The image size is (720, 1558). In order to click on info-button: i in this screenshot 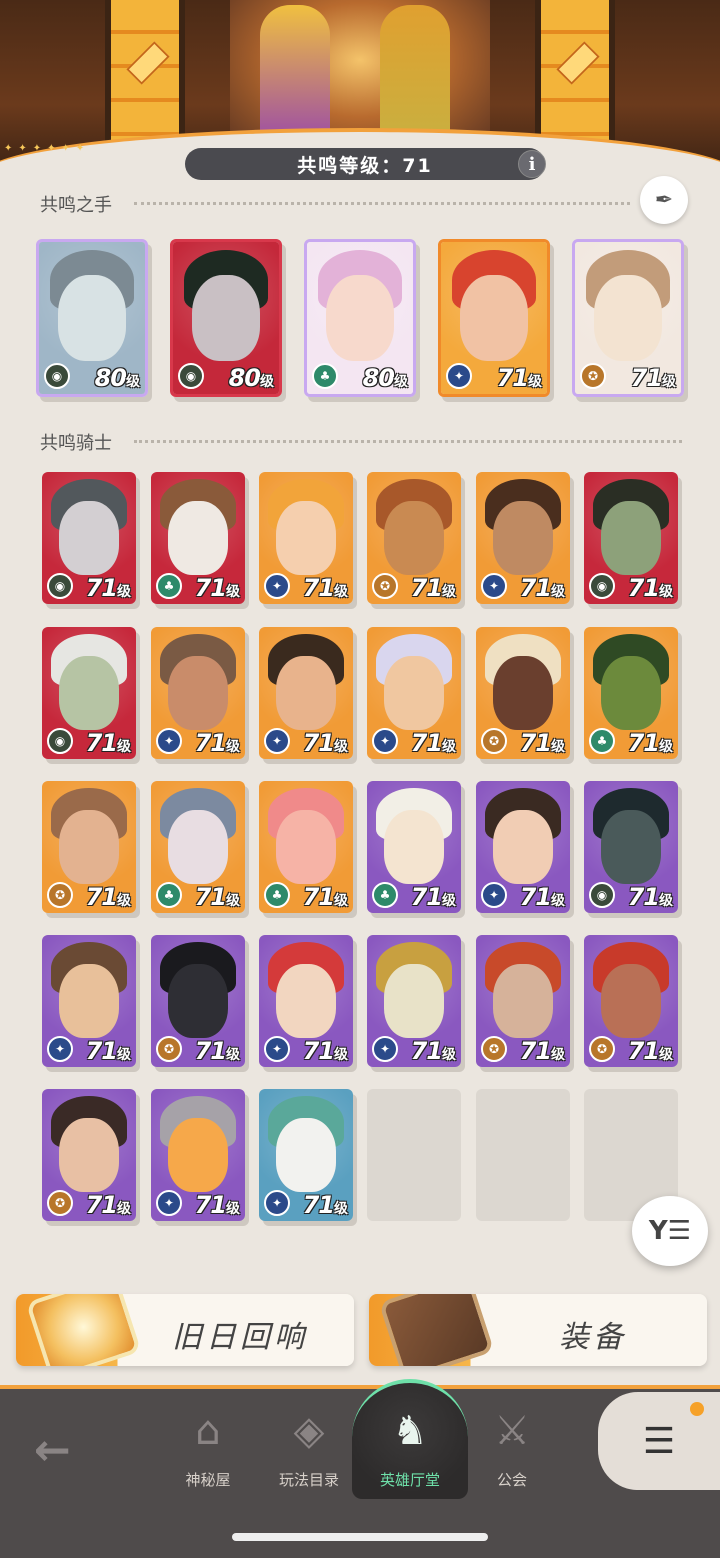, I will do `click(532, 164)`.